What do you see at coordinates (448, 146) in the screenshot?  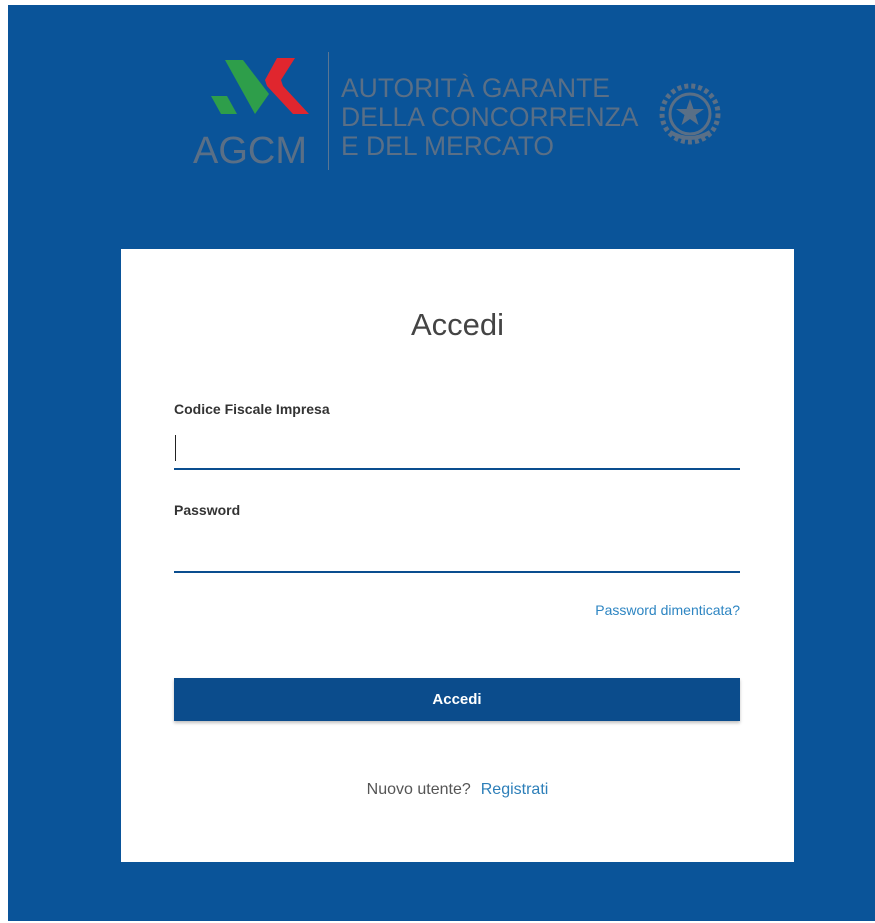 I see `logo-name-line-3: E DEL MERCATO` at bounding box center [448, 146].